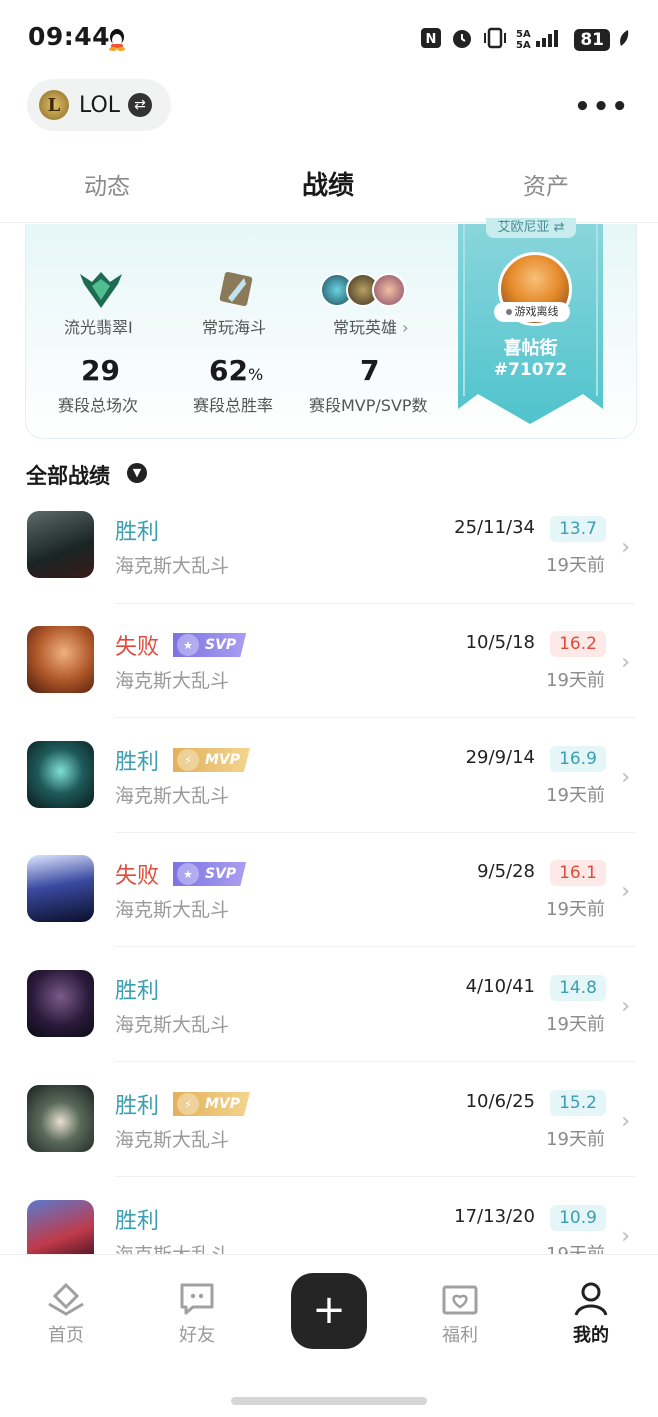 The image size is (658, 1417). Describe the element at coordinates (494, 1216) in the screenshot. I see `match-kda: 17/13/20` at that location.